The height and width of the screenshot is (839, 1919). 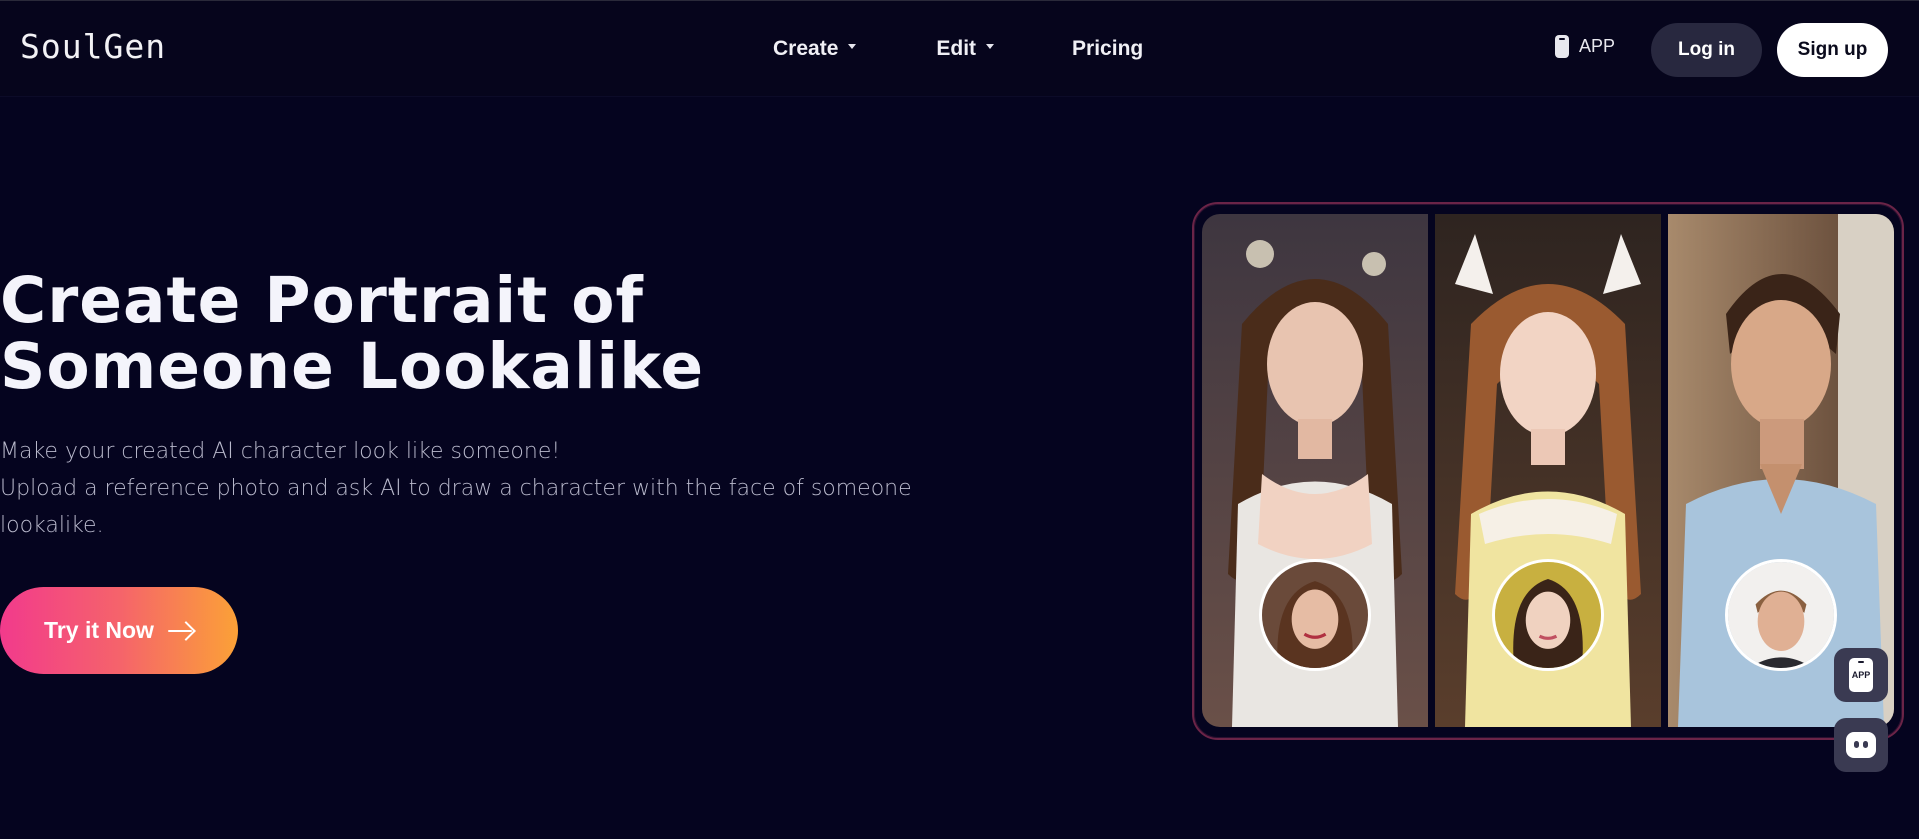 I want to click on try-it-now-label: Try it Now, so click(x=99, y=630).